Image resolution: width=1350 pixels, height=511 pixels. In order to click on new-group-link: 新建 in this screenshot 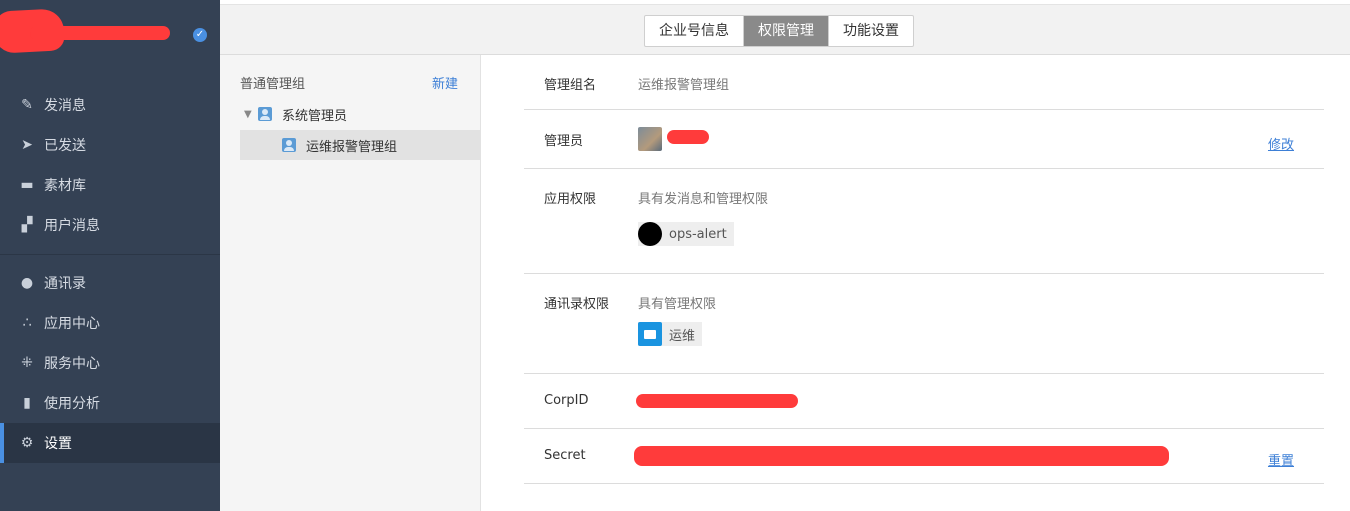, I will do `click(445, 82)`.